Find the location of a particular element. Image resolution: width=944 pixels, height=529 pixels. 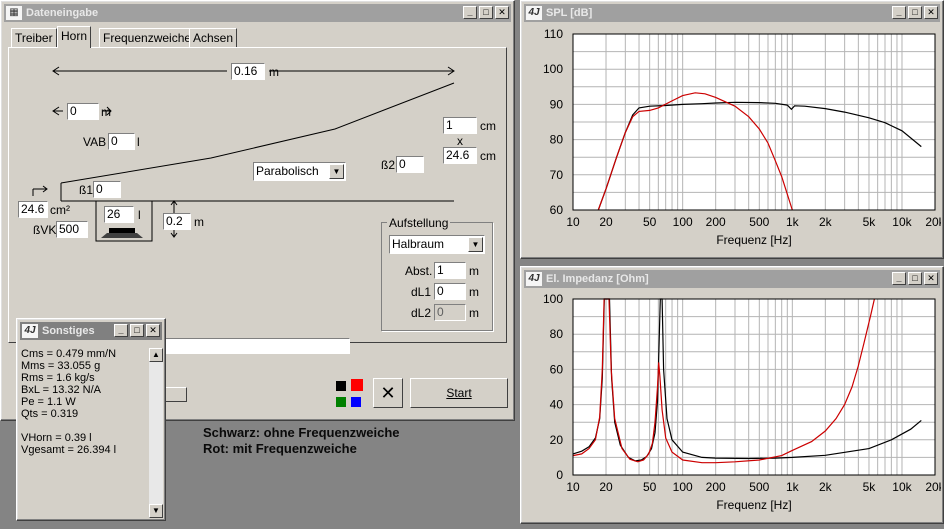

sonstiges-title: Sonstiges is located at coordinates (68, 331).